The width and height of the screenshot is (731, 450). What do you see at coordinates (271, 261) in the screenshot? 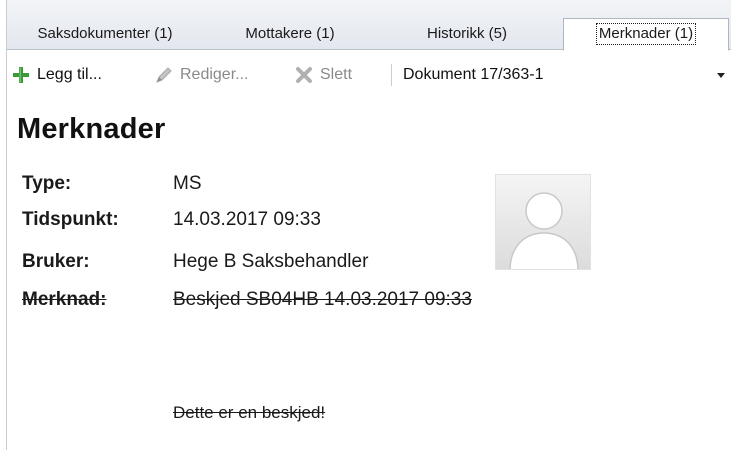
I see `user-value: Hege B Saksbehandler` at bounding box center [271, 261].